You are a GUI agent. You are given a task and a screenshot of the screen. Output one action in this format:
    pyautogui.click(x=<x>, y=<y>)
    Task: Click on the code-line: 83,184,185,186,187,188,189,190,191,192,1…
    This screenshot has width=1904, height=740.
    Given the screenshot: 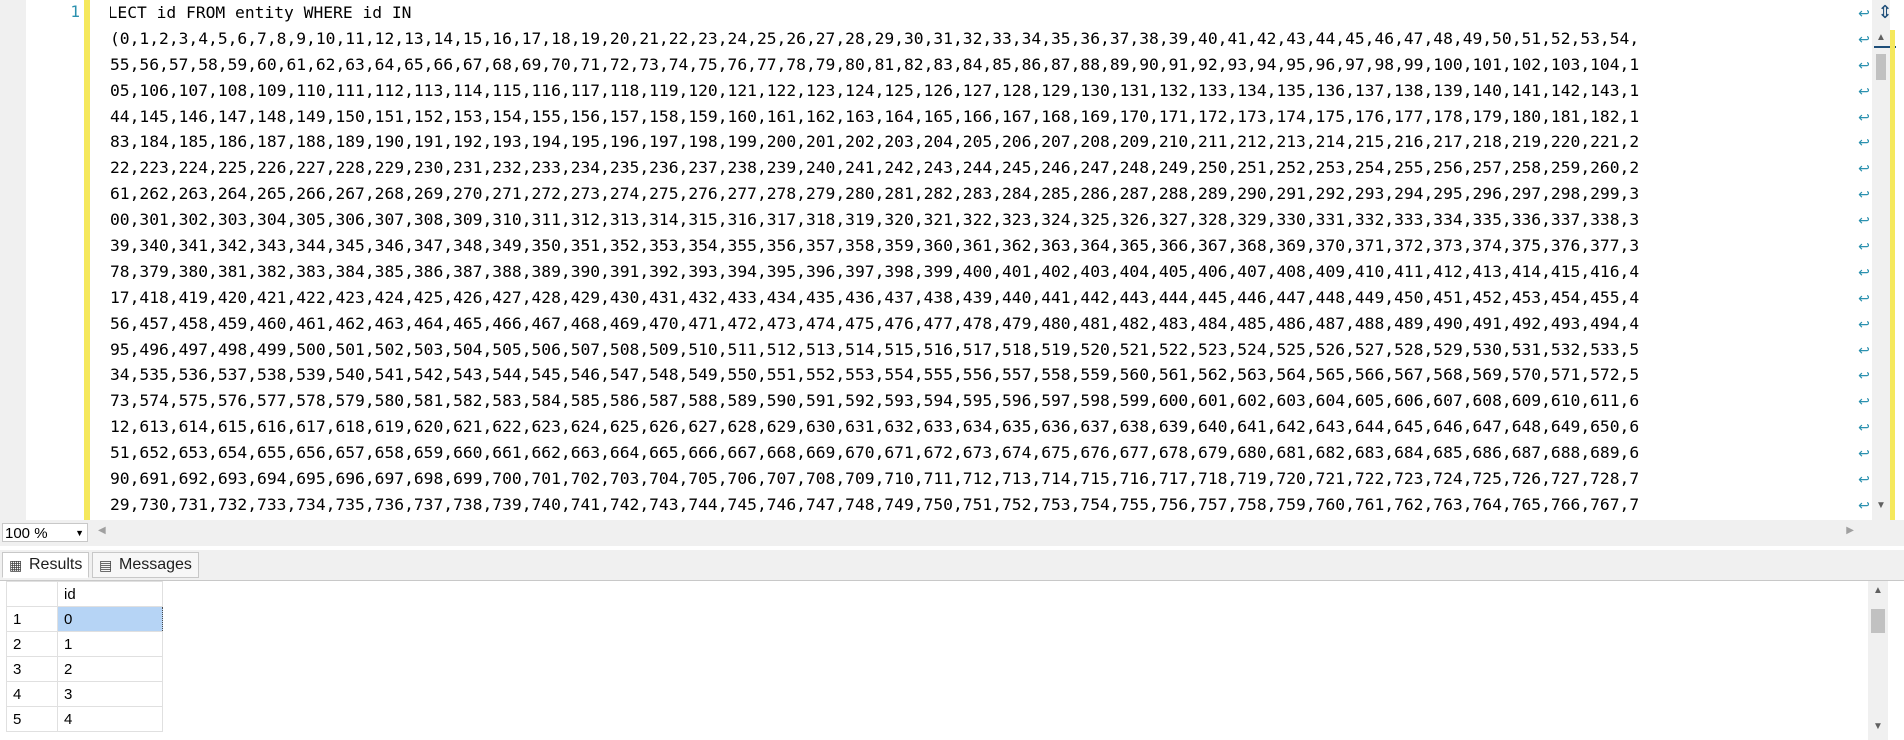 What is the action you would take?
    pyautogui.click(x=980, y=142)
    